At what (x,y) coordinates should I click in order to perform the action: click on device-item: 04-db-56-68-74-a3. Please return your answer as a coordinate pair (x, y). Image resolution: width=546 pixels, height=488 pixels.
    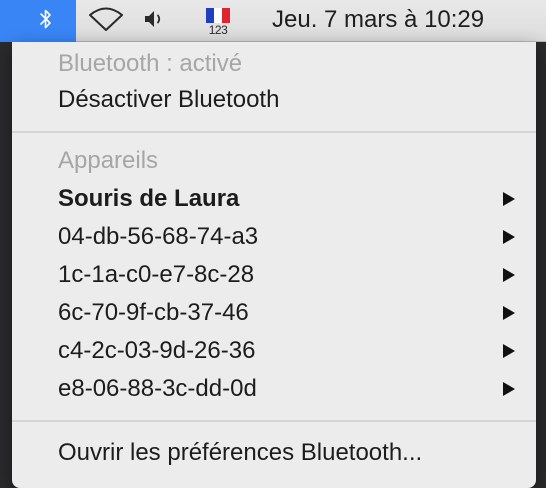
    Looking at the image, I should click on (287, 237).